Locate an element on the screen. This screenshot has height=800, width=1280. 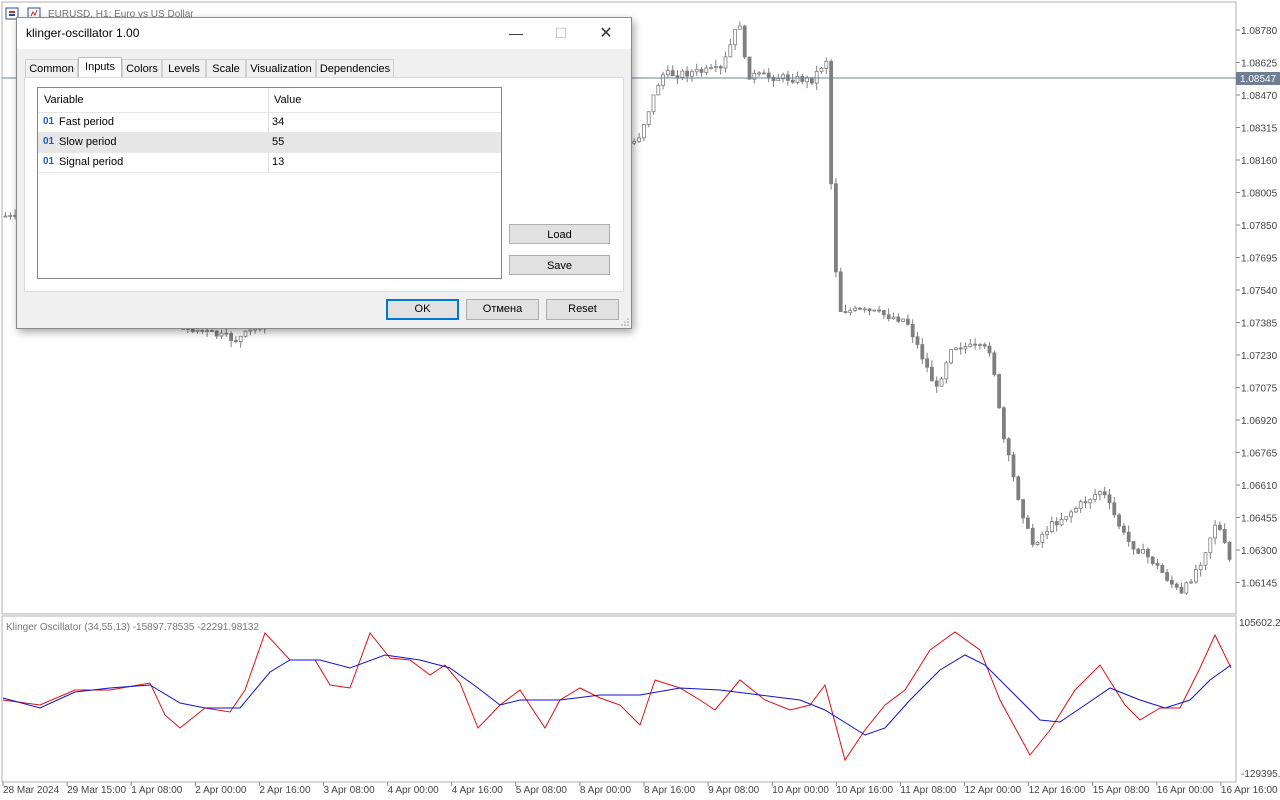
cancel-button: Отмена is located at coordinates (502, 309).